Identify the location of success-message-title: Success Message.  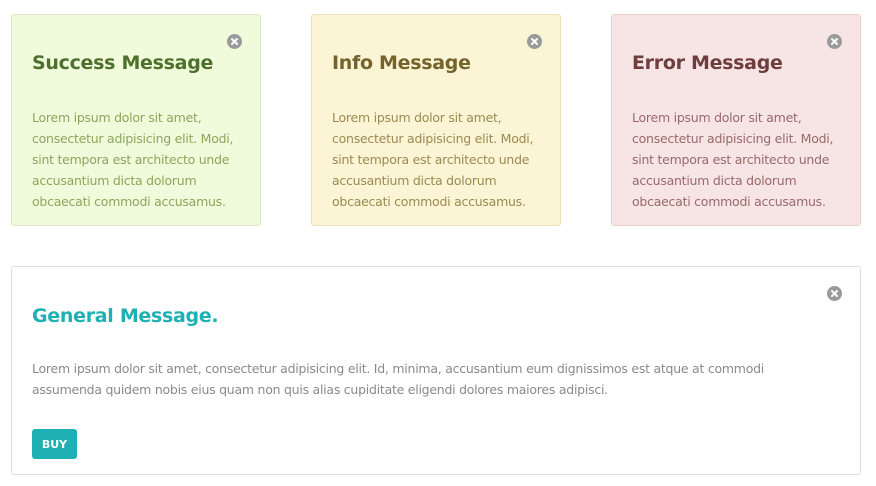
(123, 63).